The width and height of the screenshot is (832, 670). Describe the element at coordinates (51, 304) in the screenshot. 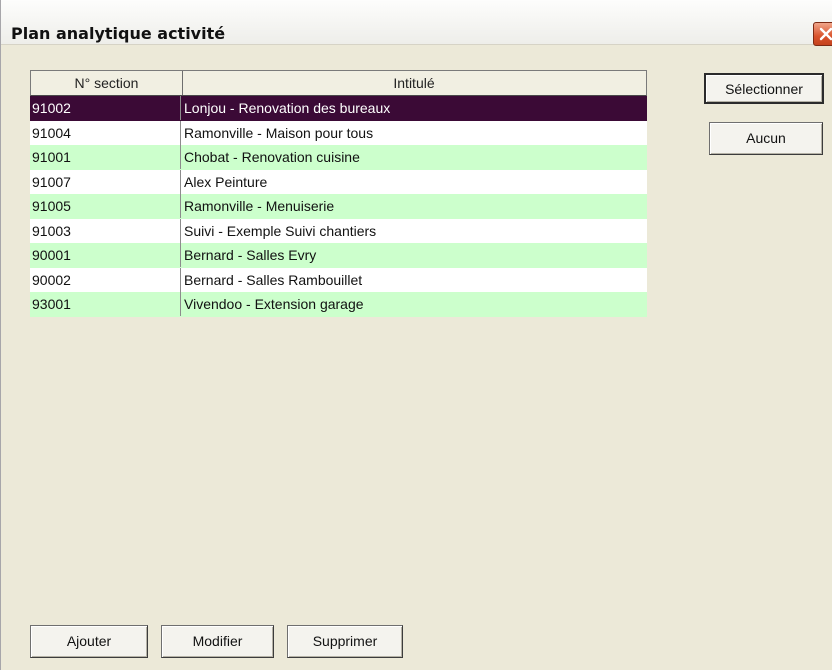

I see `section-cell: 93001` at that location.